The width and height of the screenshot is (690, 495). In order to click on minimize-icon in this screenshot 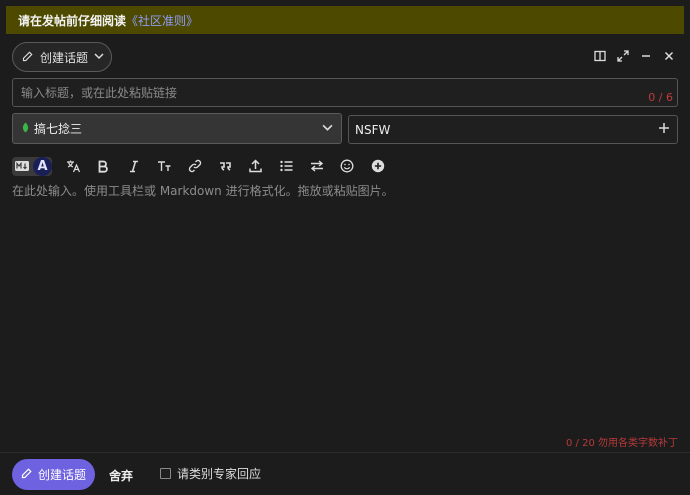, I will do `click(646, 56)`.